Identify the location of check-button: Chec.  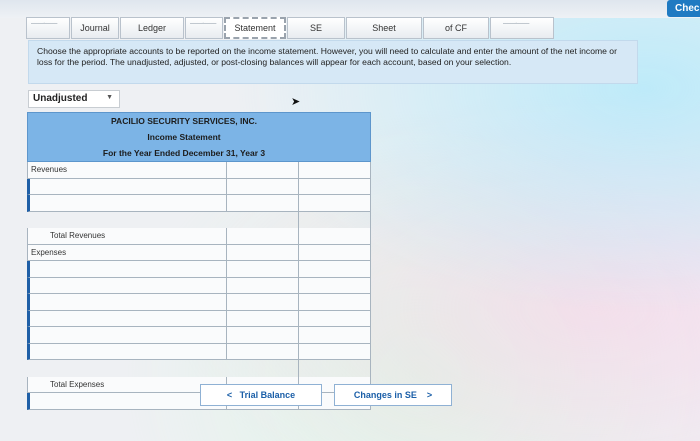
(683, 8).